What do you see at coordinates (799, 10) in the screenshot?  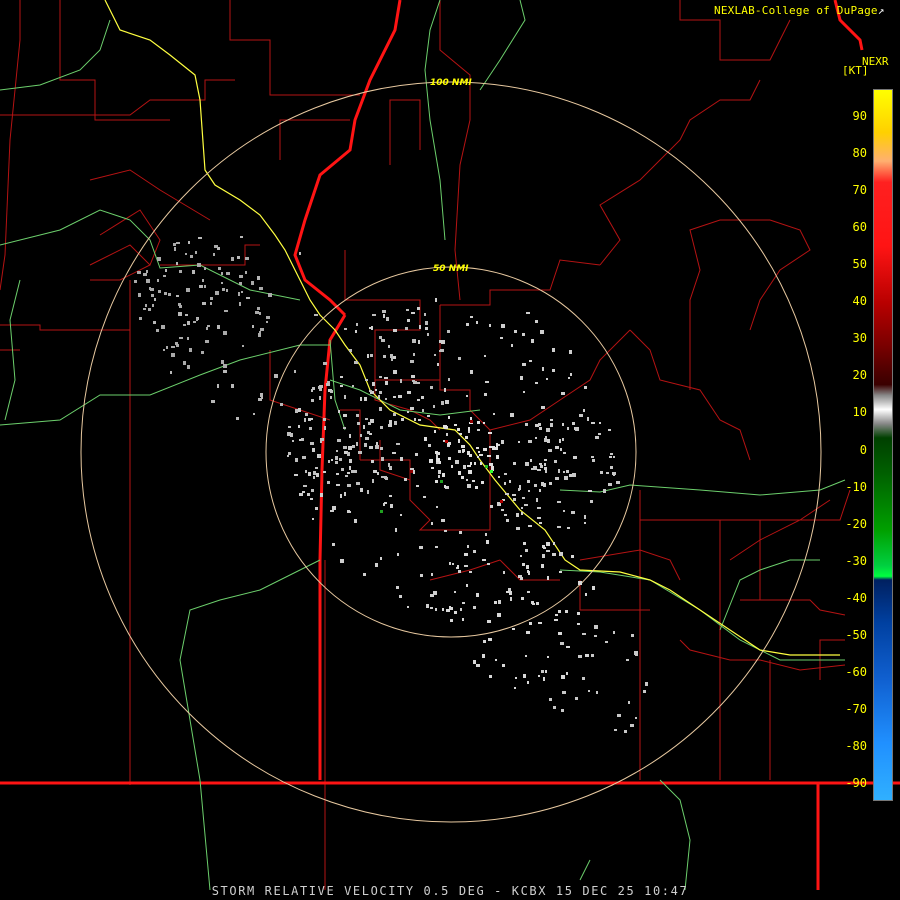 I see `credit-label: NEXLAB-College of DuPage↗` at bounding box center [799, 10].